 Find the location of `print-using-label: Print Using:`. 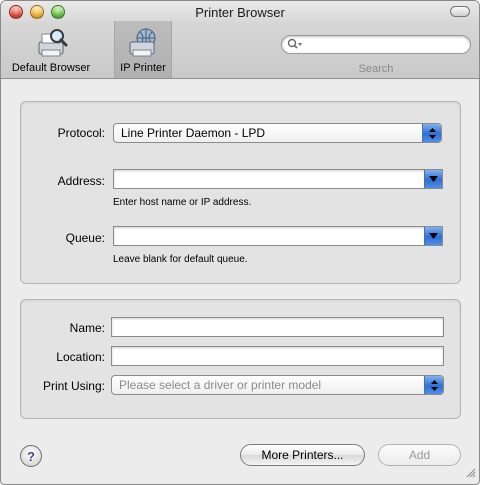

print-using-label: Print Using: is located at coordinates (73, 386).